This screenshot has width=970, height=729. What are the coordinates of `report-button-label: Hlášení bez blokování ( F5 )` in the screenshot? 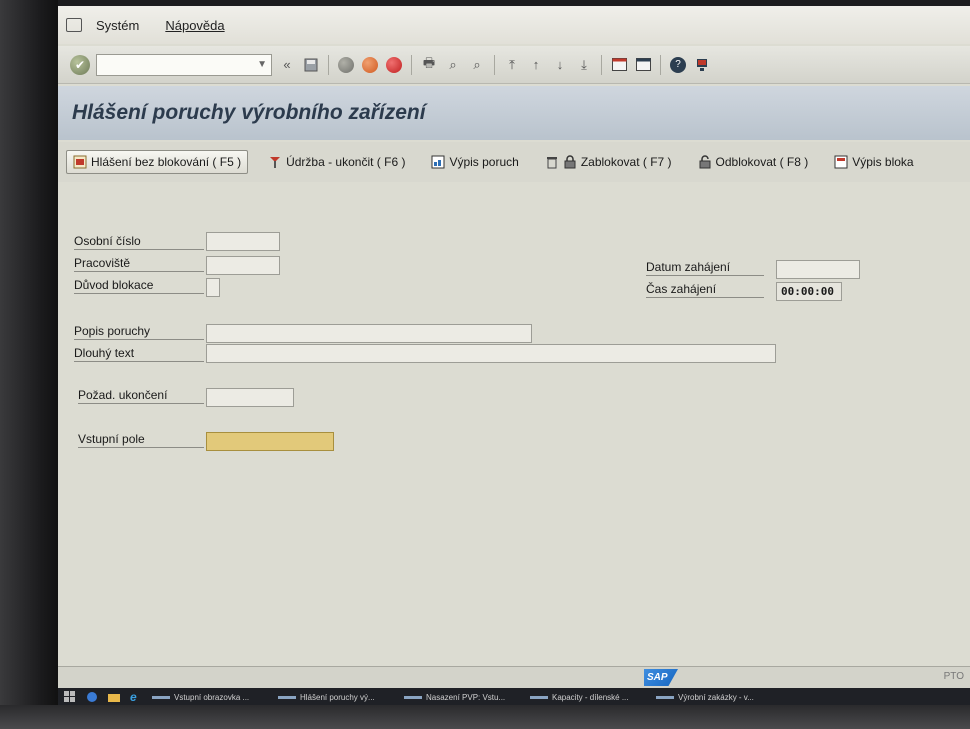 It's located at (166, 162).